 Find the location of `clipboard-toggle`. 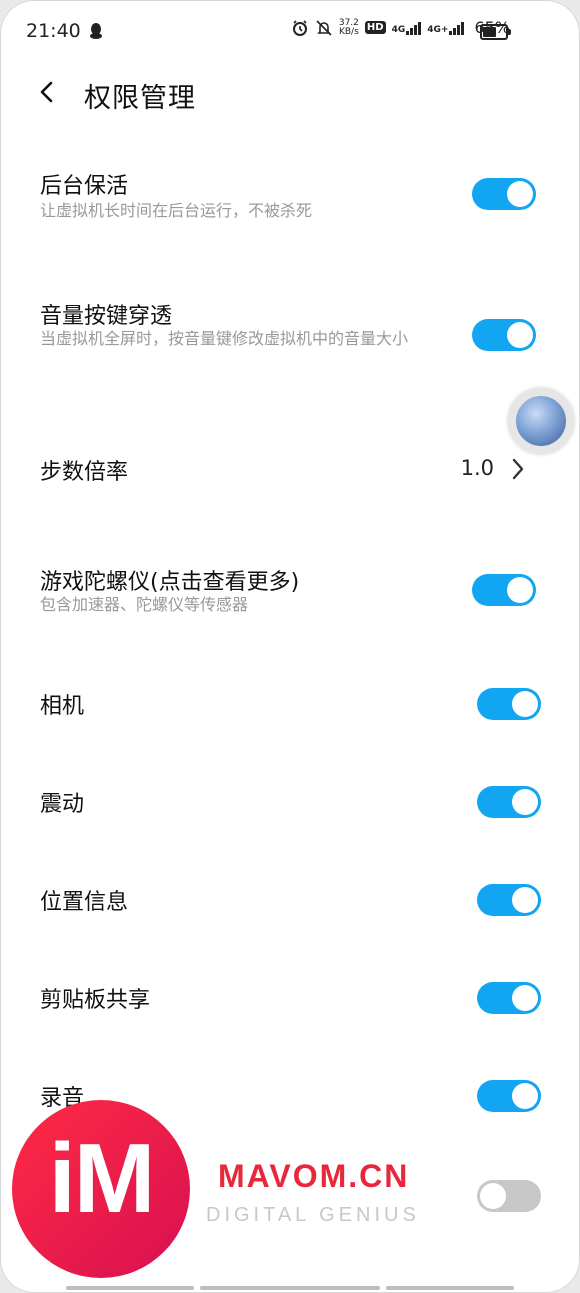

clipboard-toggle is located at coordinates (509, 998).